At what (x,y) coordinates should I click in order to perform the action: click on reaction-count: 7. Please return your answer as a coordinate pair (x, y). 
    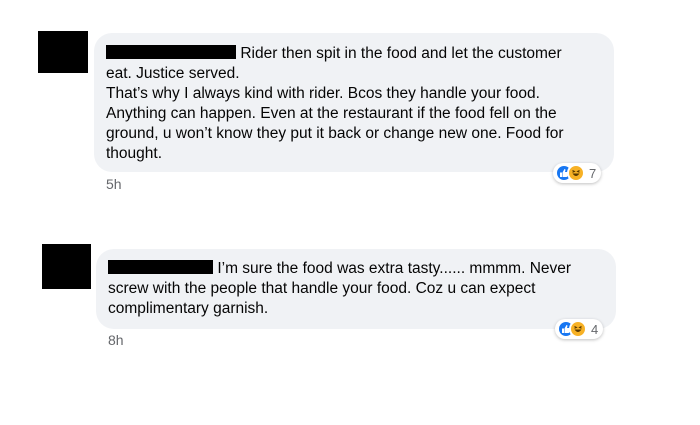
    Looking at the image, I should click on (593, 173).